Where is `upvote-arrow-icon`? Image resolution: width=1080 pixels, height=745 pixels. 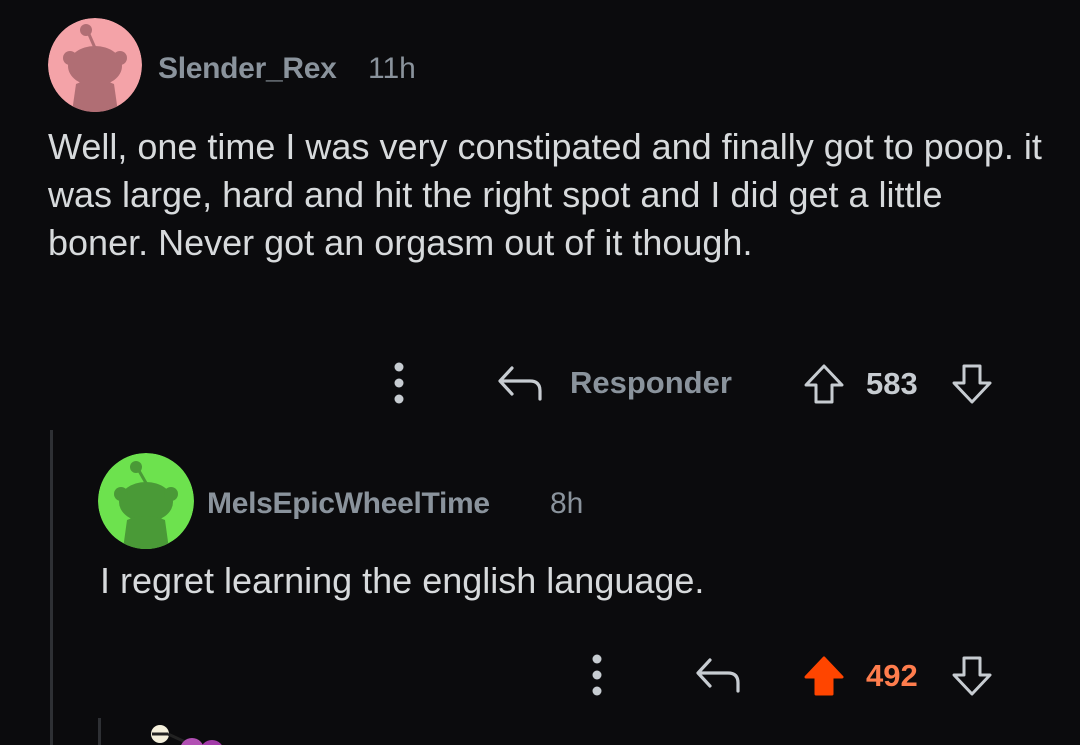 upvote-arrow-icon is located at coordinates (824, 384).